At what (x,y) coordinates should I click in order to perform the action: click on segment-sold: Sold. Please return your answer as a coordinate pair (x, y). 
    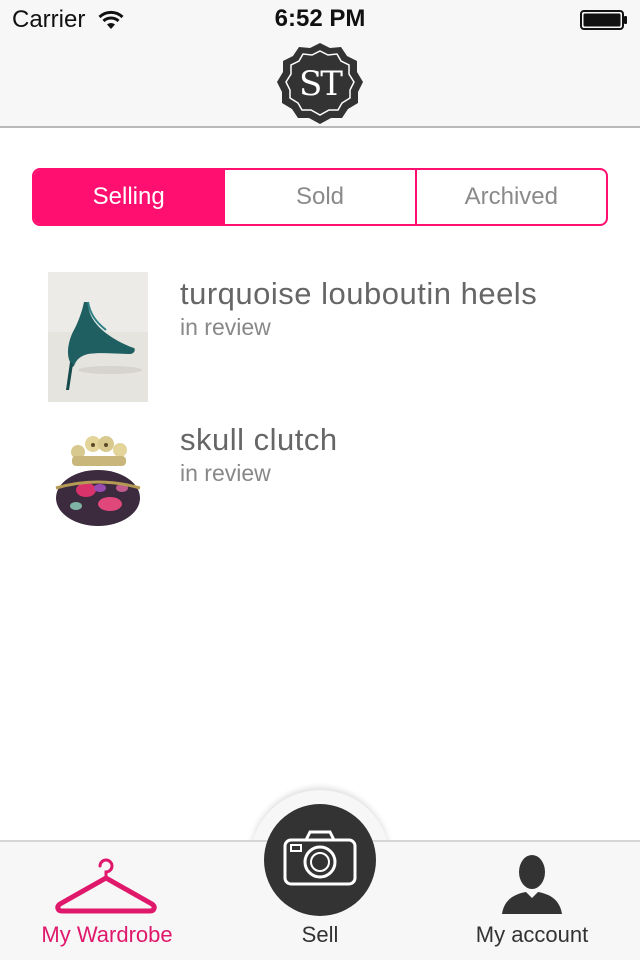
    Looking at the image, I should click on (318, 197).